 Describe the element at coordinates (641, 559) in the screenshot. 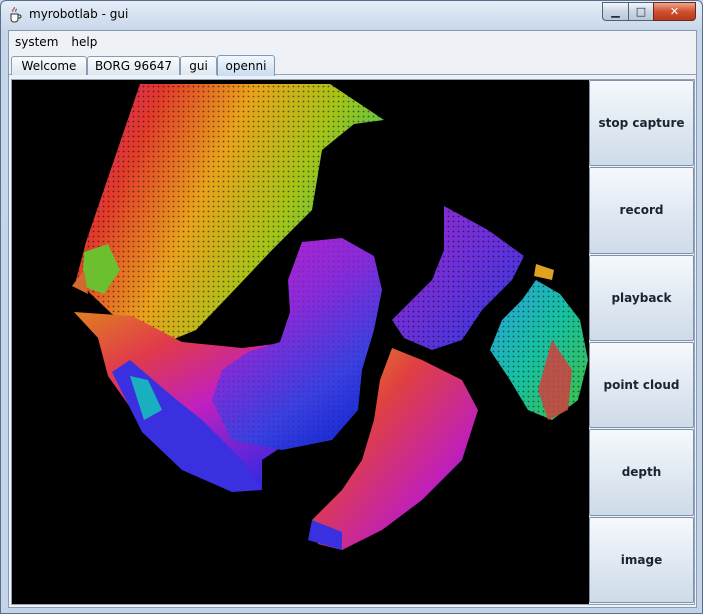

I see `image-button: image` at that location.